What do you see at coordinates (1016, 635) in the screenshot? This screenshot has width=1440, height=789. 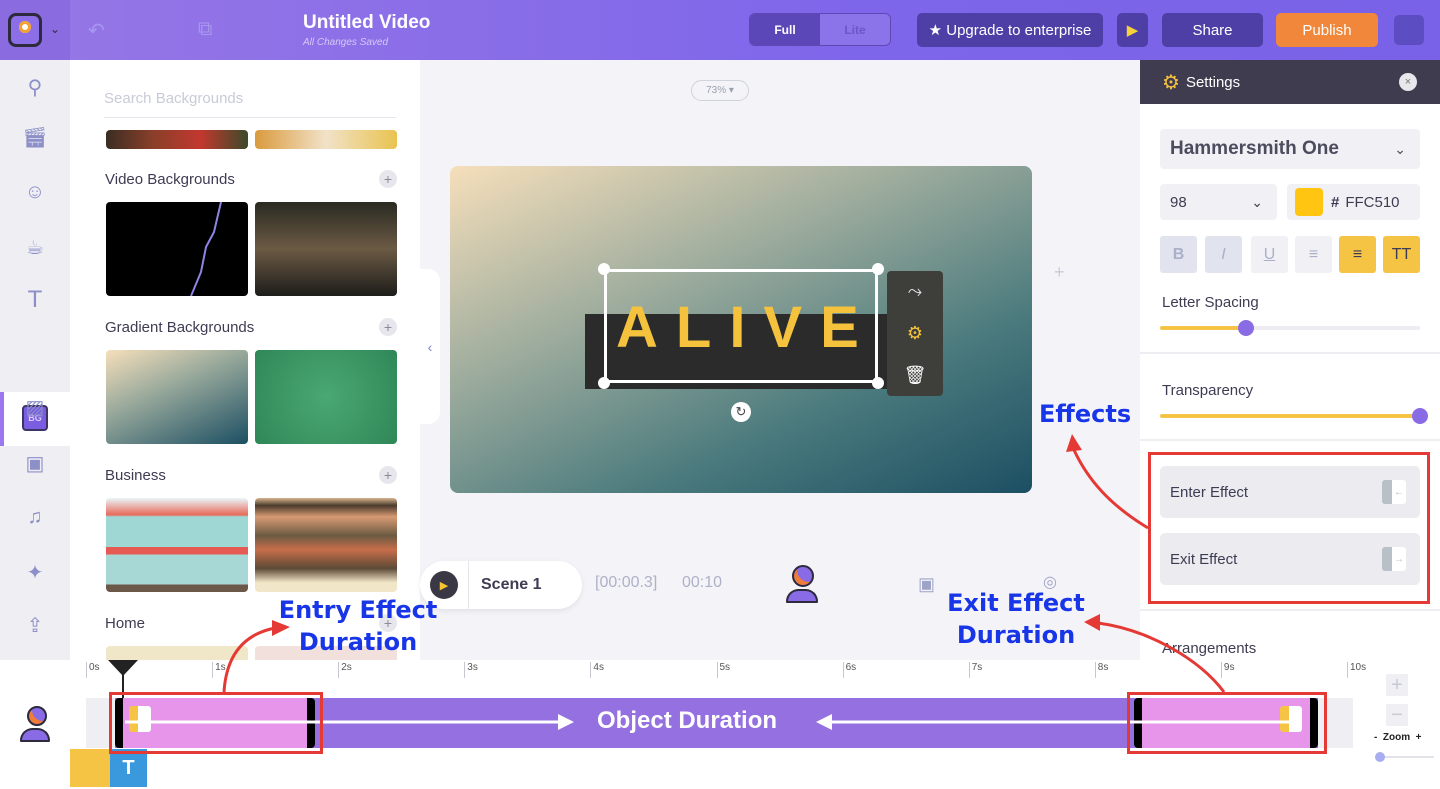 I see `exit-annotation-line2: Duration` at bounding box center [1016, 635].